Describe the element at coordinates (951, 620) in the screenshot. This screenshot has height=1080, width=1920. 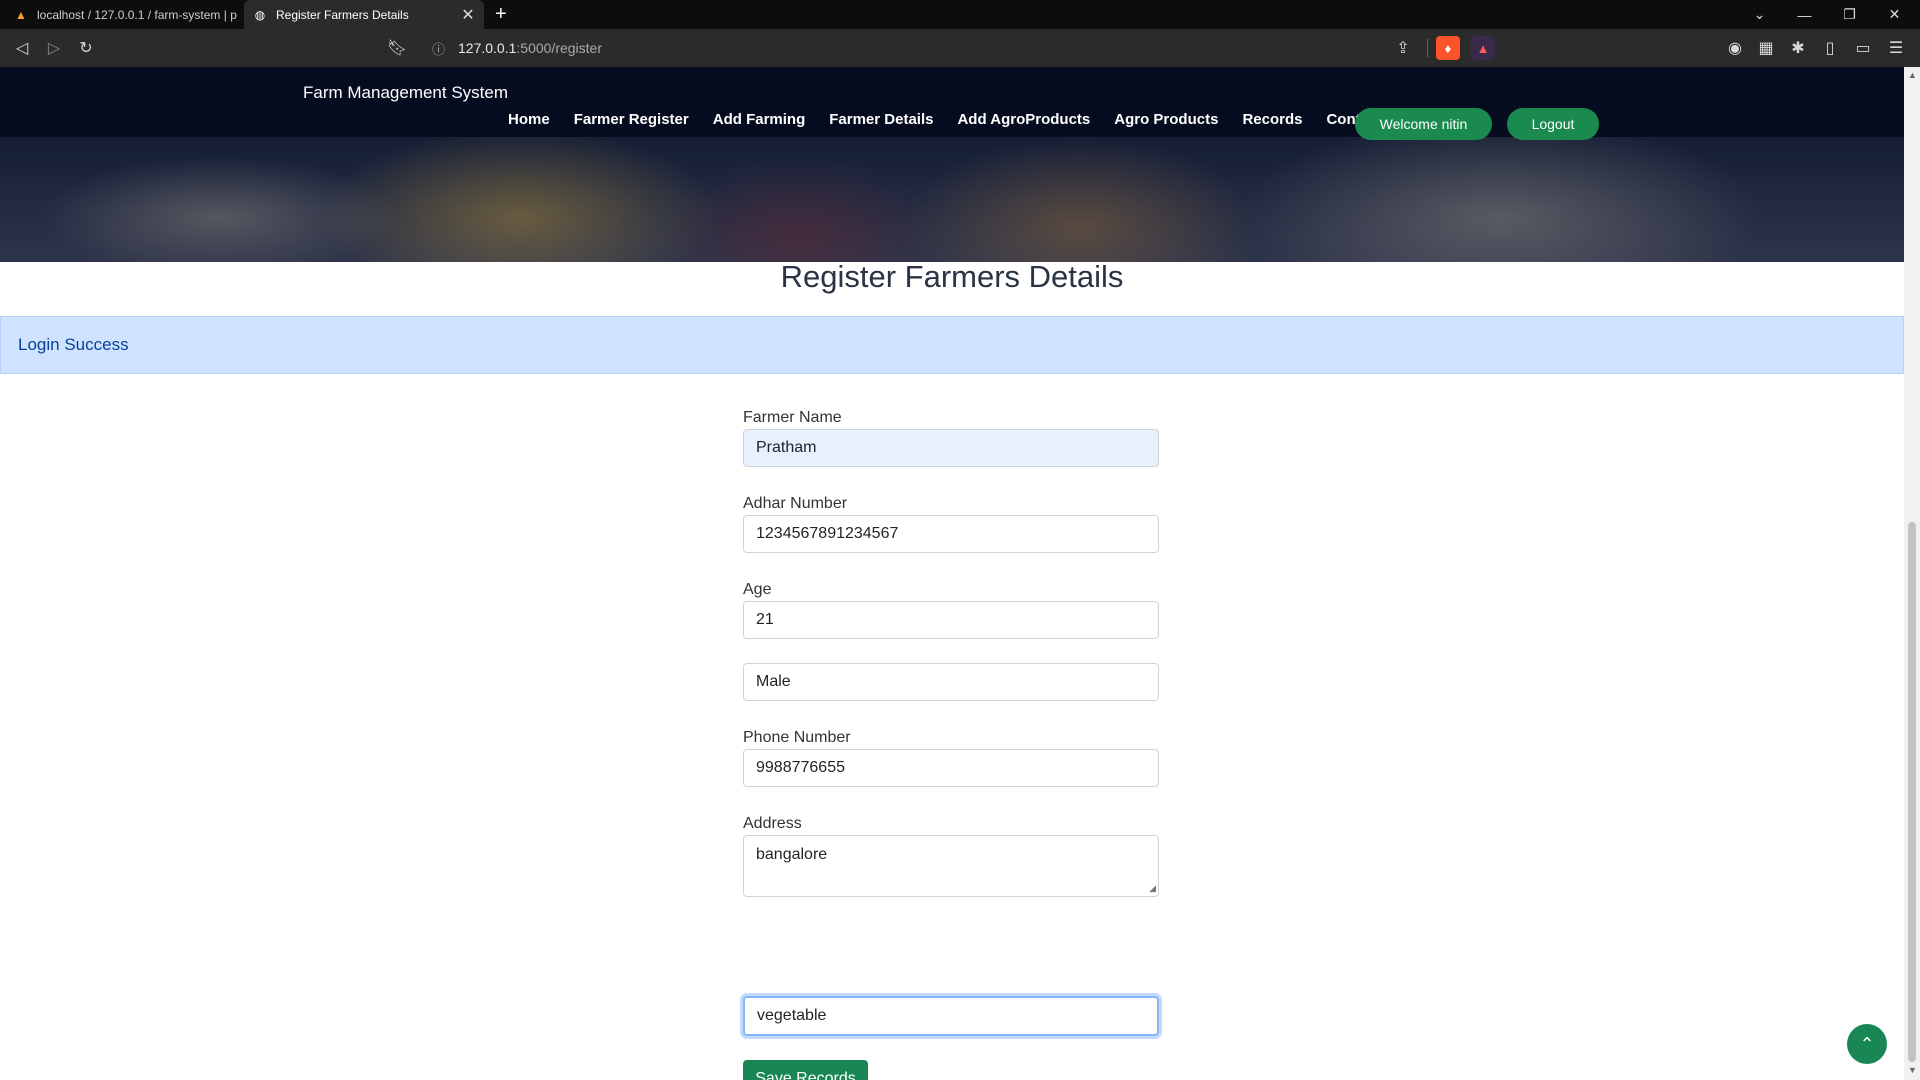
I see `age-input: 21` at that location.